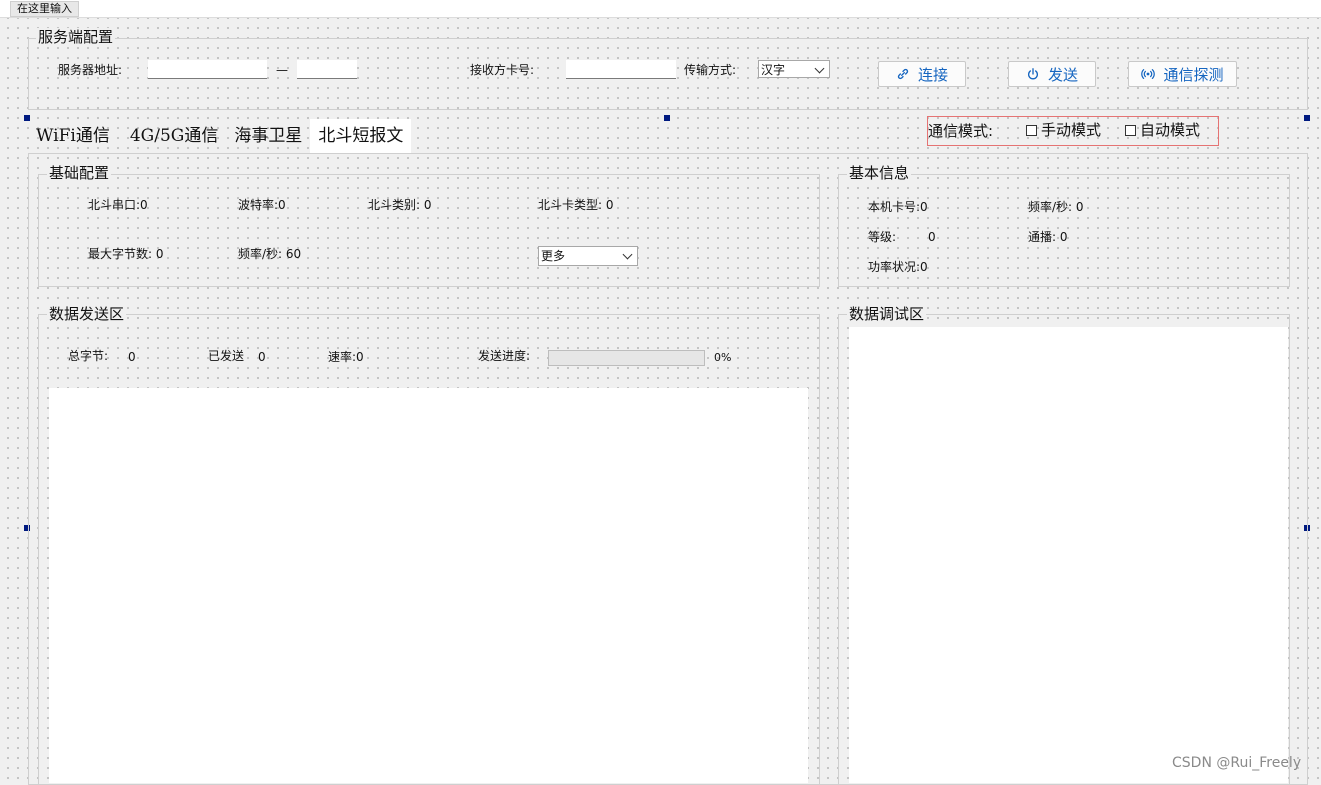  I want to click on send-area-title: 数据发送区, so click(87, 314).